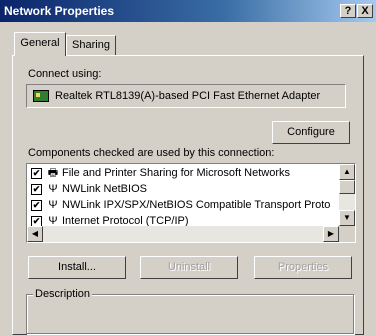  Describe the element at coordinates (189, 267) in the screenshot. I see `uninstall-button: Uninstall` at that location.